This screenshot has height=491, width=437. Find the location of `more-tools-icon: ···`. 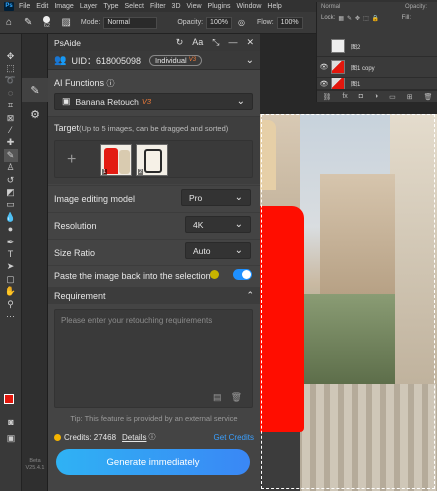

more-tools-icon: ··· is located at coordinates (11, 316).